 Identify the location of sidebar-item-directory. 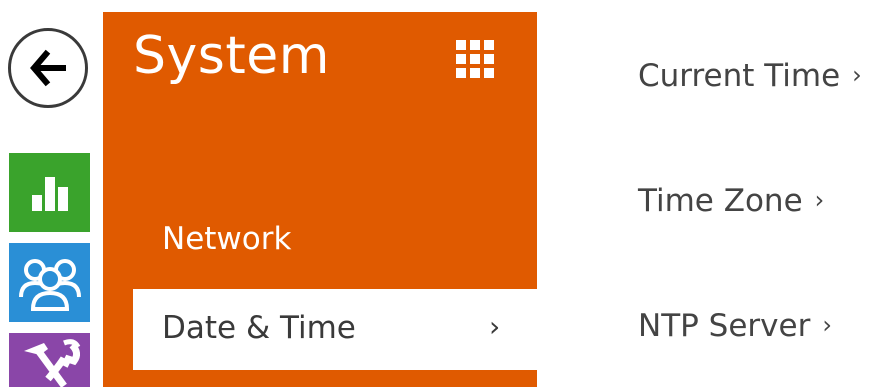
(49, 282).